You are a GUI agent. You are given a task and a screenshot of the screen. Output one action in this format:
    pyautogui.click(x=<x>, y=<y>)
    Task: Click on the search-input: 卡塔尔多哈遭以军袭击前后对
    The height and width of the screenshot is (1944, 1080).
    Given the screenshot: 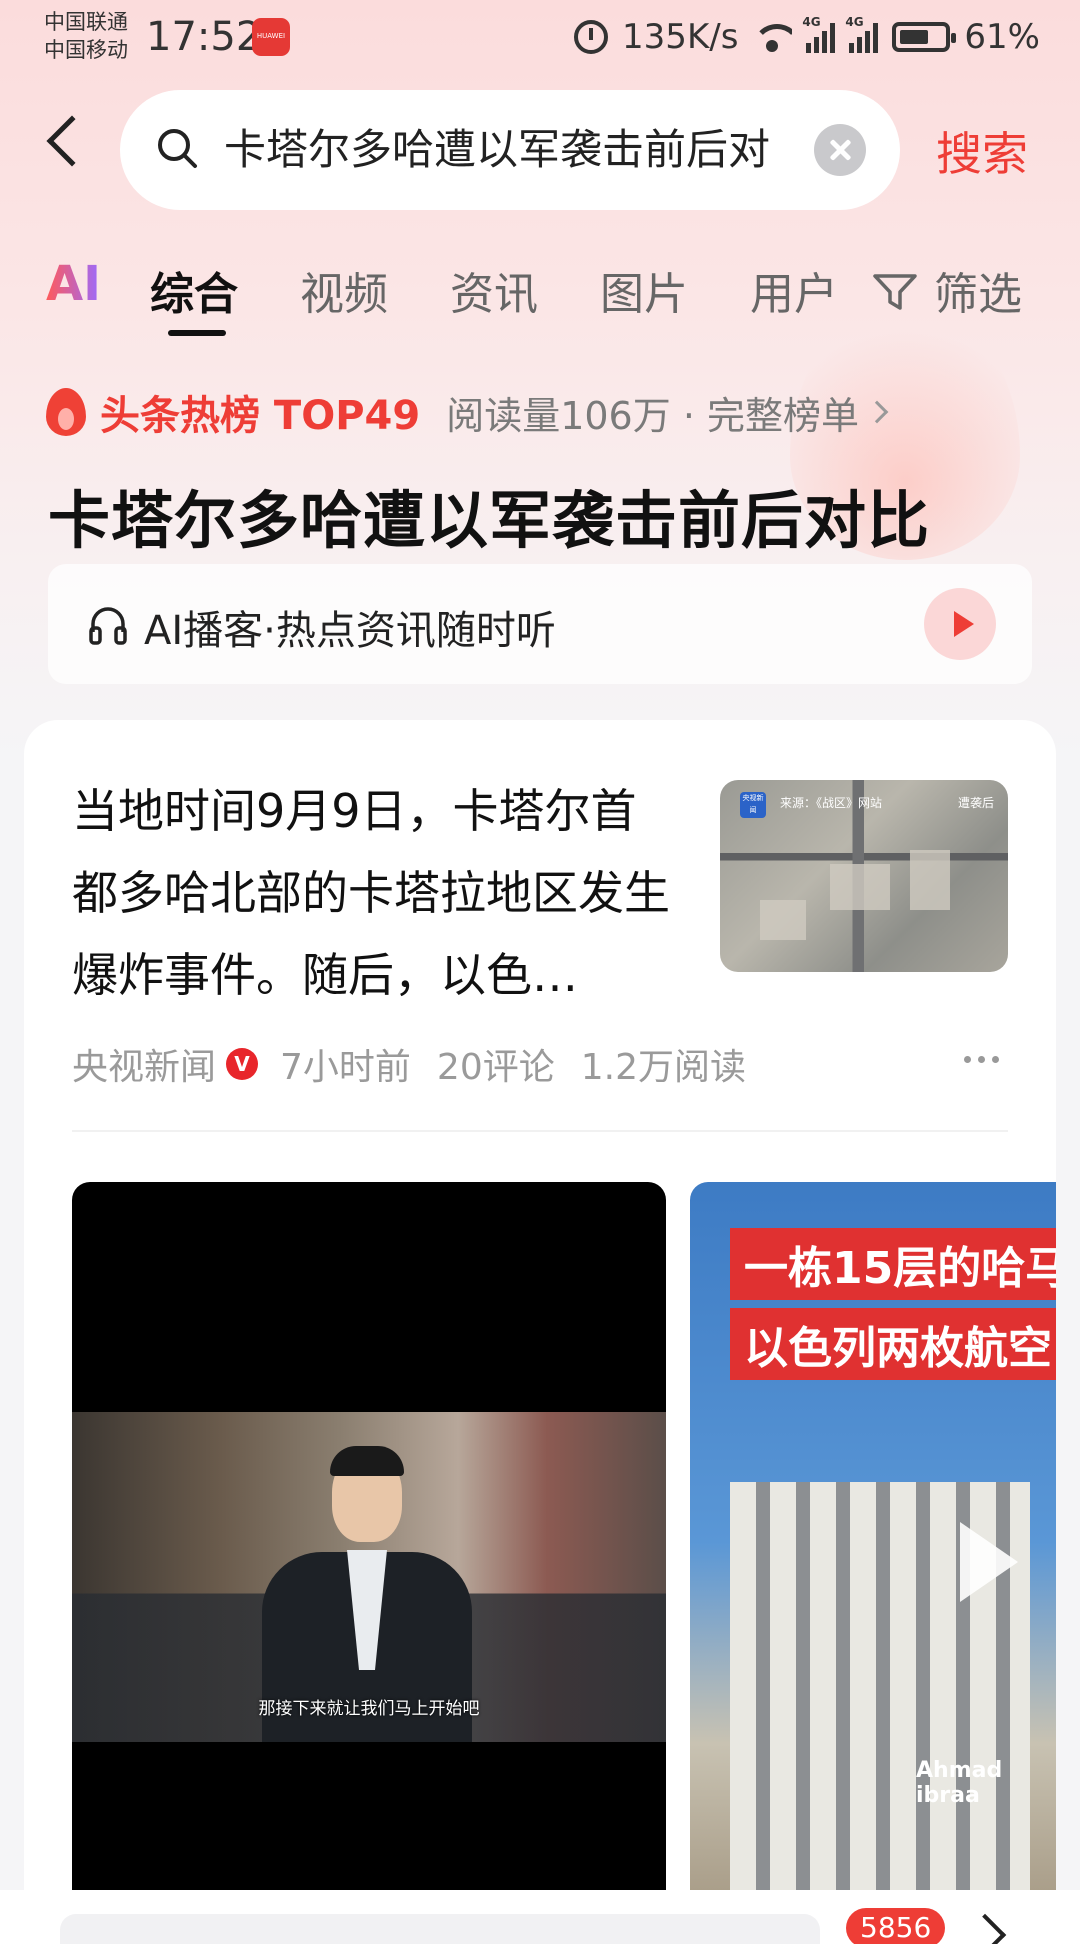 What is the action you would take?
    pyautogui.click(x=504, y=150)
    